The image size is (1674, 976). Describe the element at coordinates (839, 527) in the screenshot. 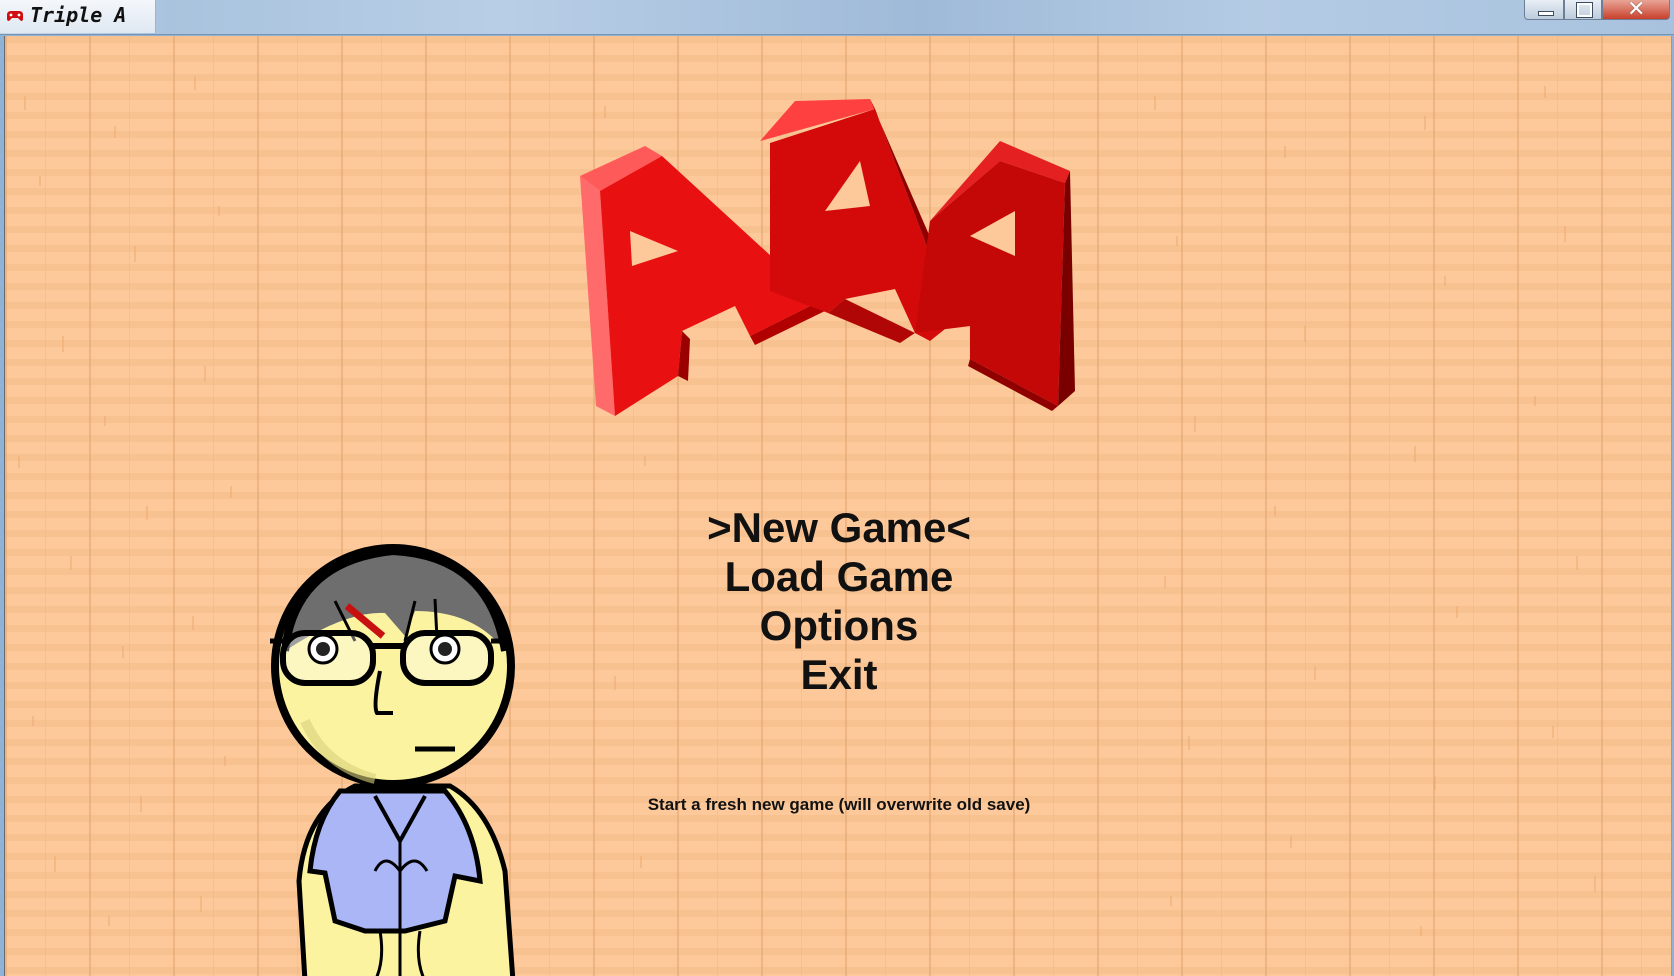

I see `menu-item-new-game: >New Game<` at that location.